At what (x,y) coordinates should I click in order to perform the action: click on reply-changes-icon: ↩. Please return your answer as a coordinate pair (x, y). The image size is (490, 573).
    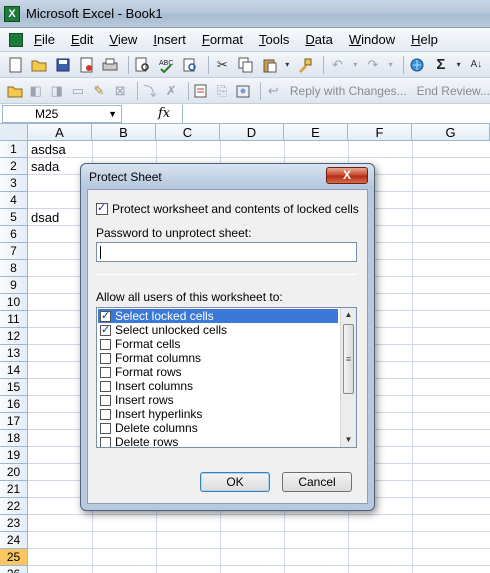
    Looking at the image, I should click on (273, 91).